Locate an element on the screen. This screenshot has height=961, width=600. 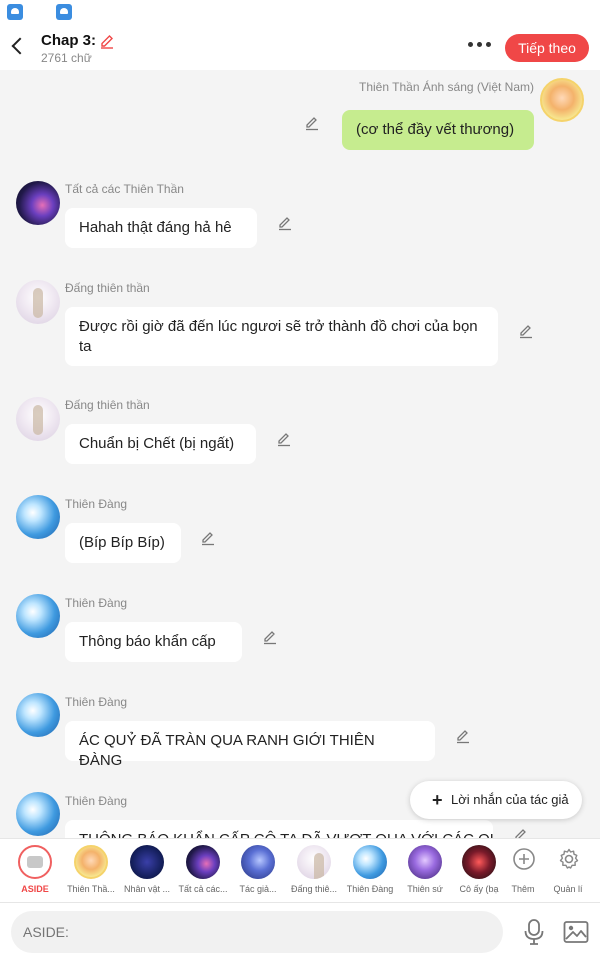
edit-title-icon is located at coordinates (107, 41).